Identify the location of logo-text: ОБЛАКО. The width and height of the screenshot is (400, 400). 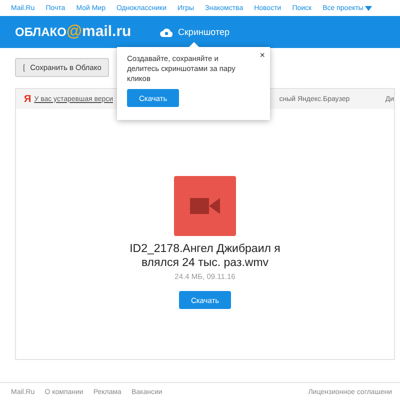
(40, 32).